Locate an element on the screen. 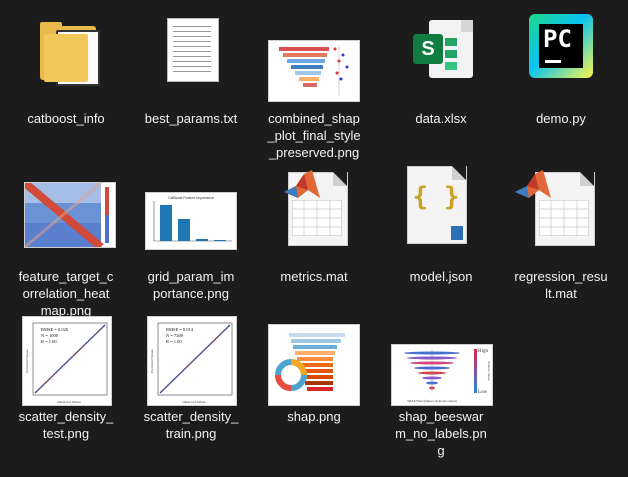 The height and width of the screenshot is (477, 628). file-label: shap.png is located at coordinates (314, 416).